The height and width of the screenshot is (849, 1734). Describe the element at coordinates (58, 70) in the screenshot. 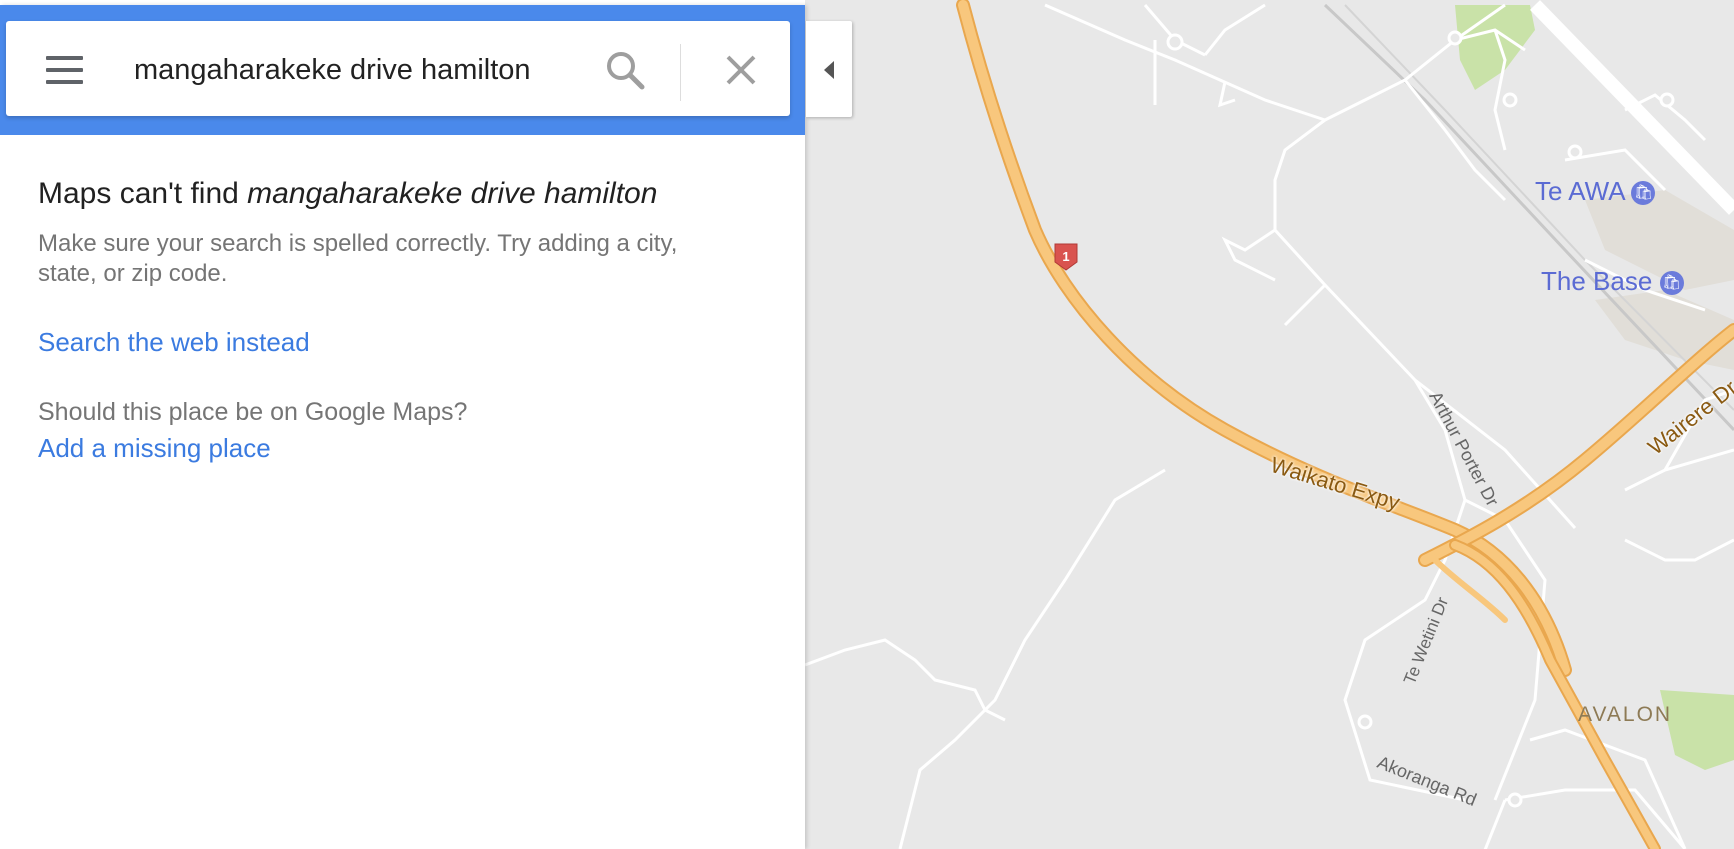

I see `menu-button` at that location.